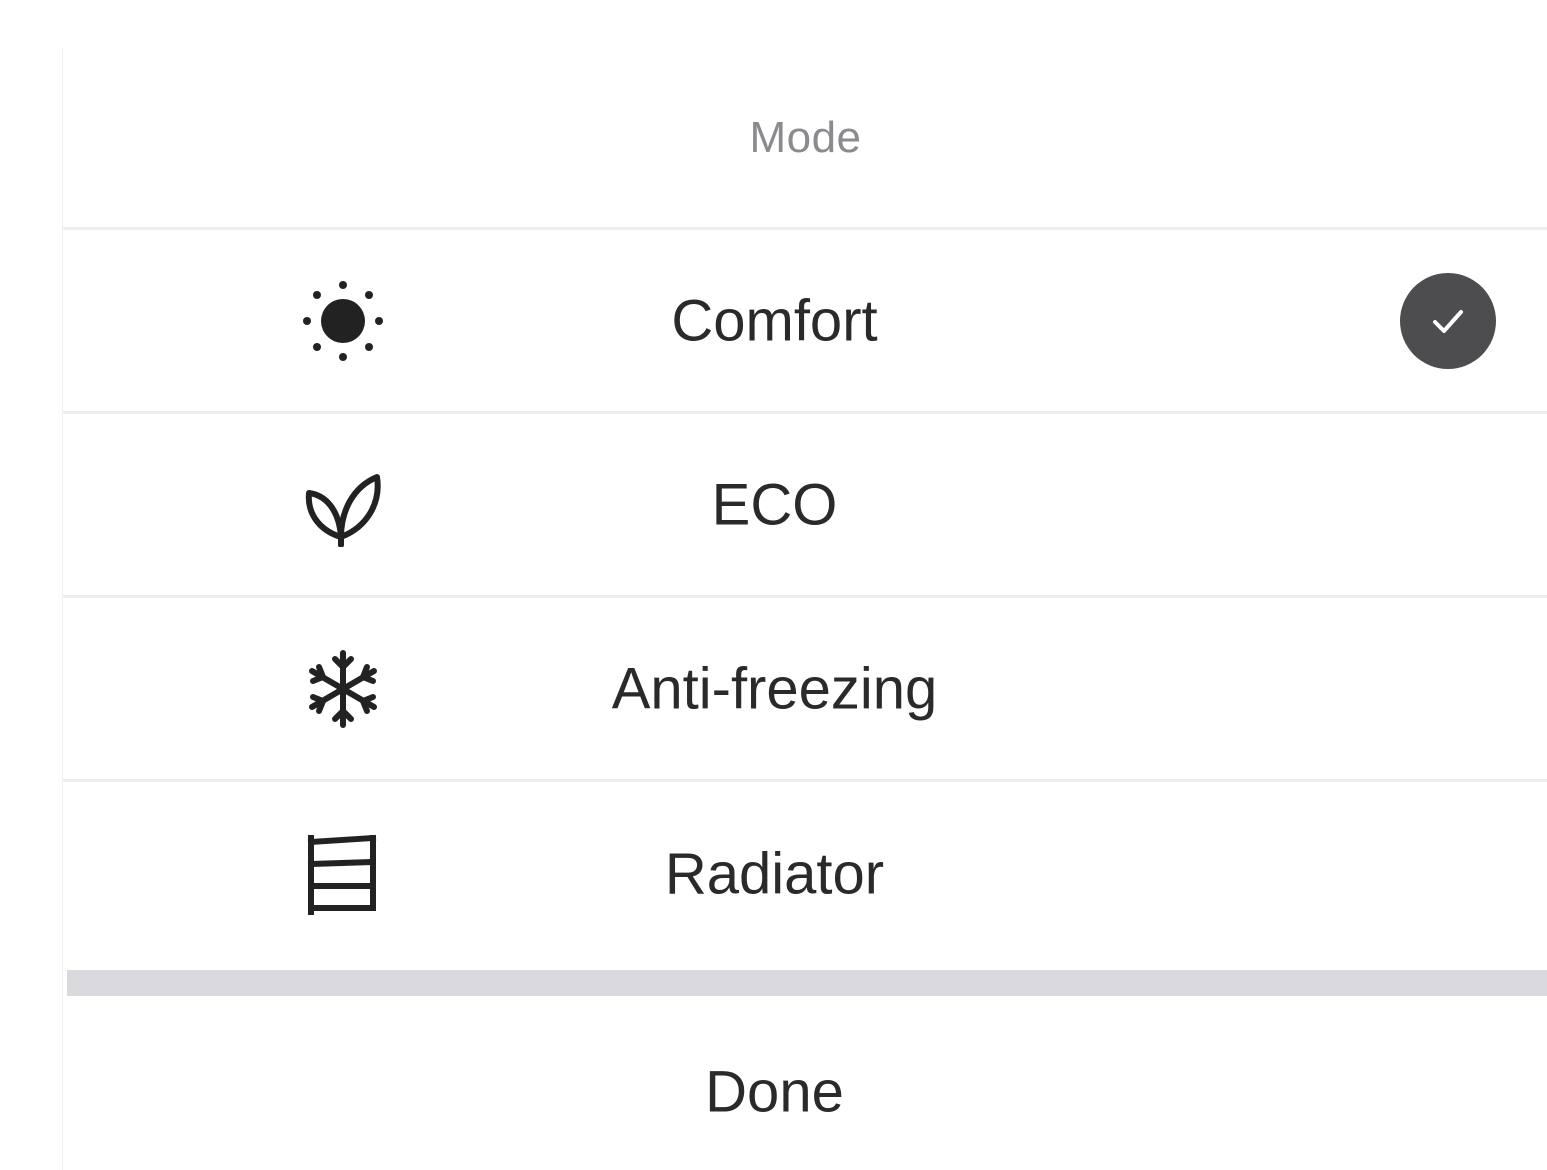 The height and width of the screenshot is (1170, 1547). What do you see at coordinates (774, 320) in the screenshot?
I see `mode-label: Comfort` at bounding box center [774, 320].